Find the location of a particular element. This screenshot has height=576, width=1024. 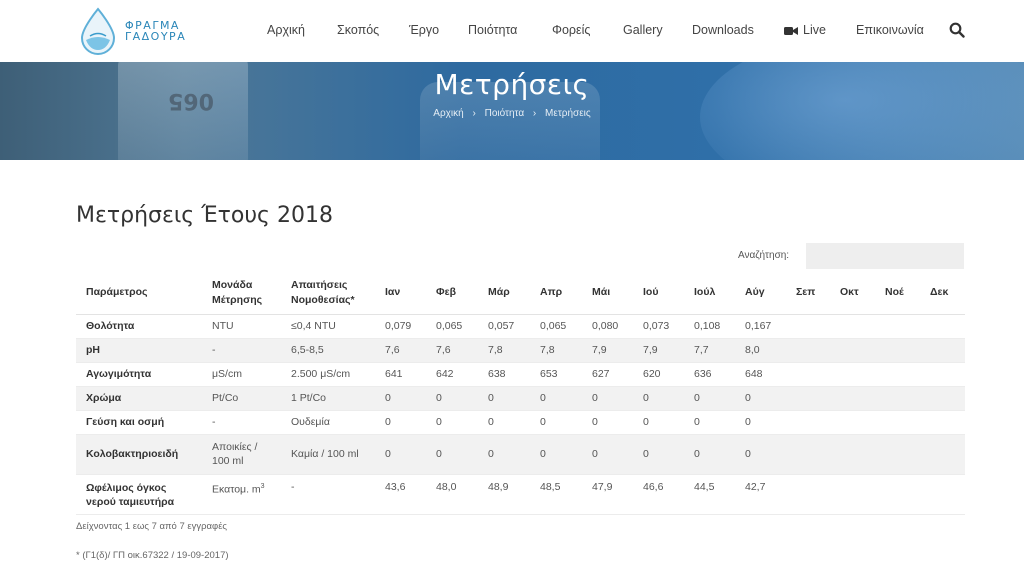

value-cell: 7,6 is located at coordinates (452, 350).